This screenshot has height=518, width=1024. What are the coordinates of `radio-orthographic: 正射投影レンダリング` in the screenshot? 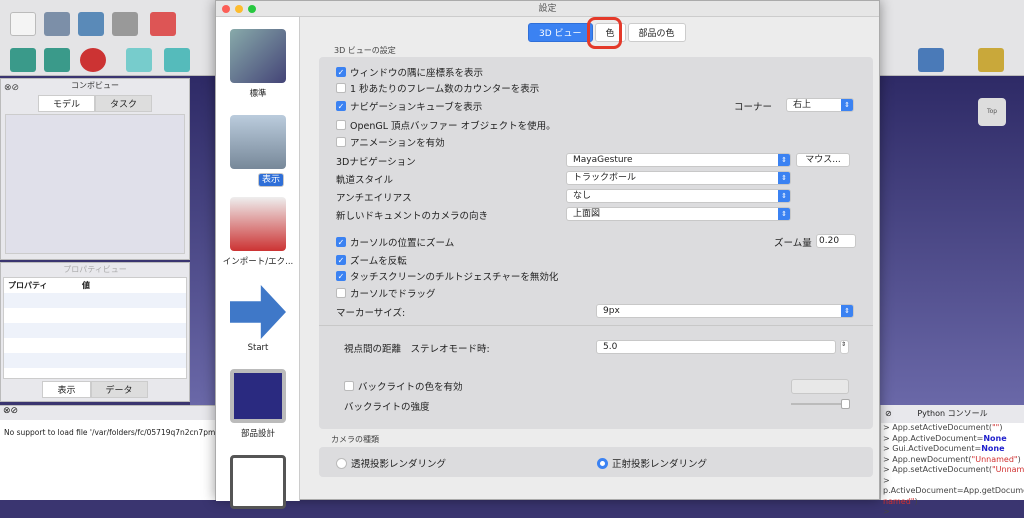 It's located at (652, 463).